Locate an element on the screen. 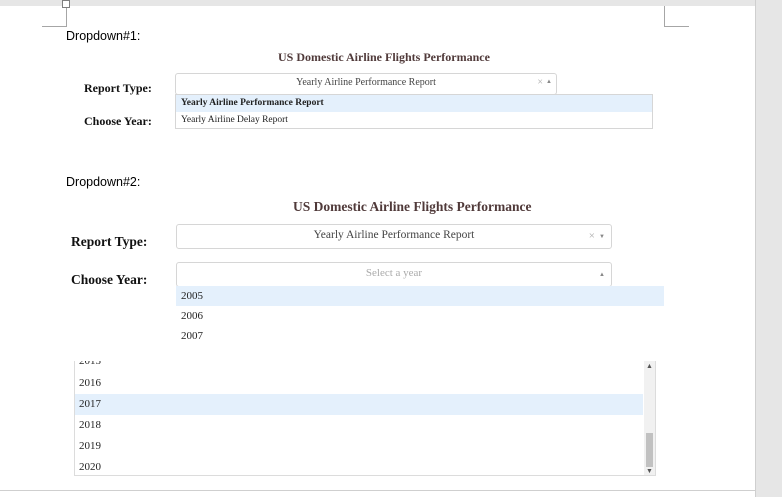 Image resolution: width=782 pixels, height=497 pixels. dropdown1-selected-value: Yearly Airline Performance Report is located at coordinates (366, 82).